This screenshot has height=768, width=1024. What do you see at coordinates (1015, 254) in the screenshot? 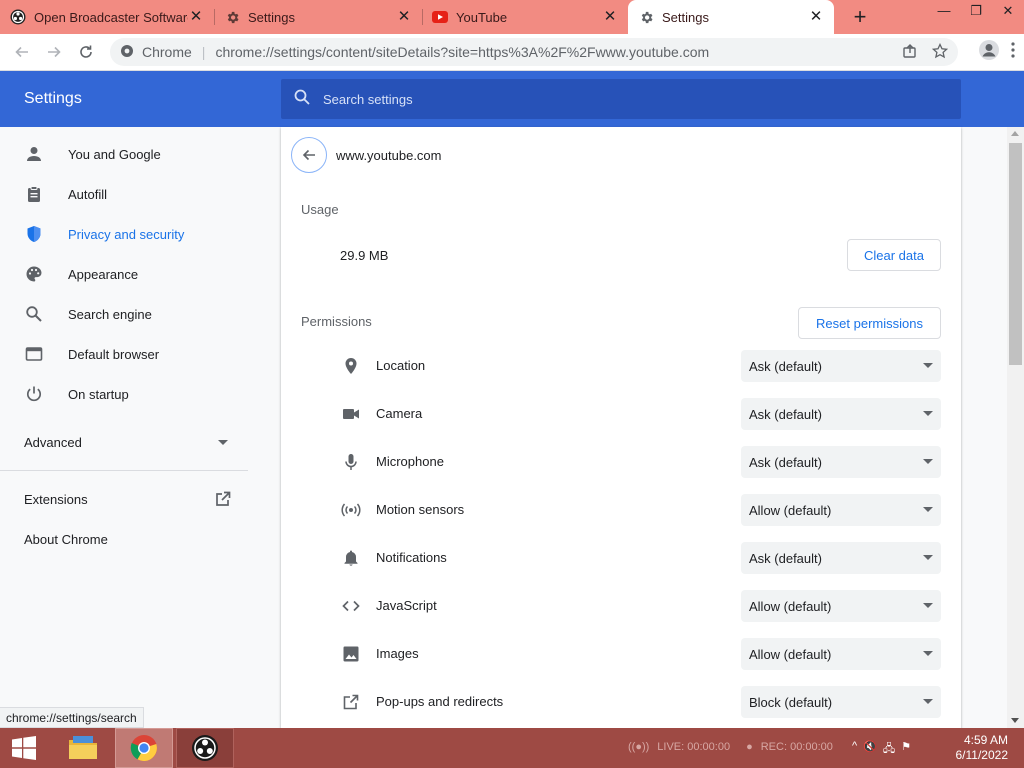
I see `scrollbar-thumb` at bounding box center [1015, 254].